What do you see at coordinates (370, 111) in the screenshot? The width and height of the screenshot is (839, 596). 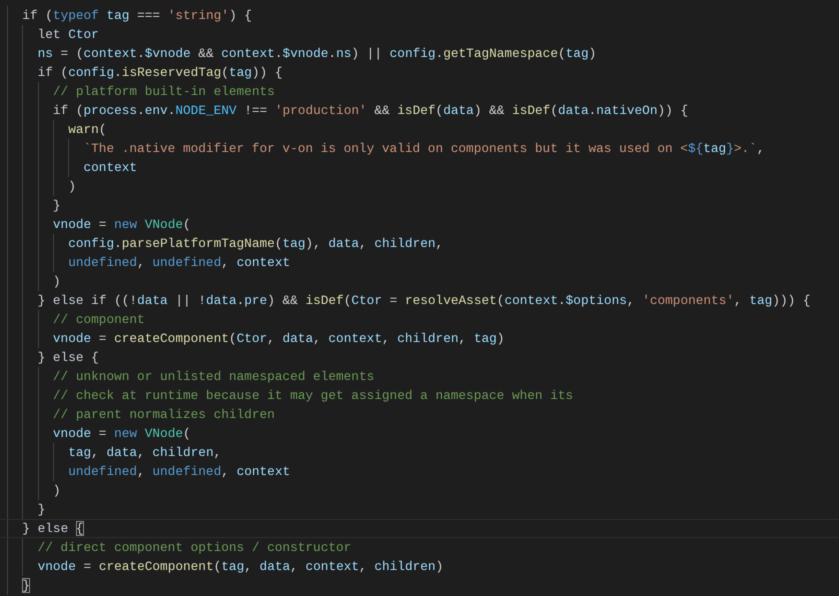 I see `code-line: if (process.env.NODE_ENV !== 'production' && isDef(data) && isDef(data.nativeOn)) {` at bounding box center [370, 111].